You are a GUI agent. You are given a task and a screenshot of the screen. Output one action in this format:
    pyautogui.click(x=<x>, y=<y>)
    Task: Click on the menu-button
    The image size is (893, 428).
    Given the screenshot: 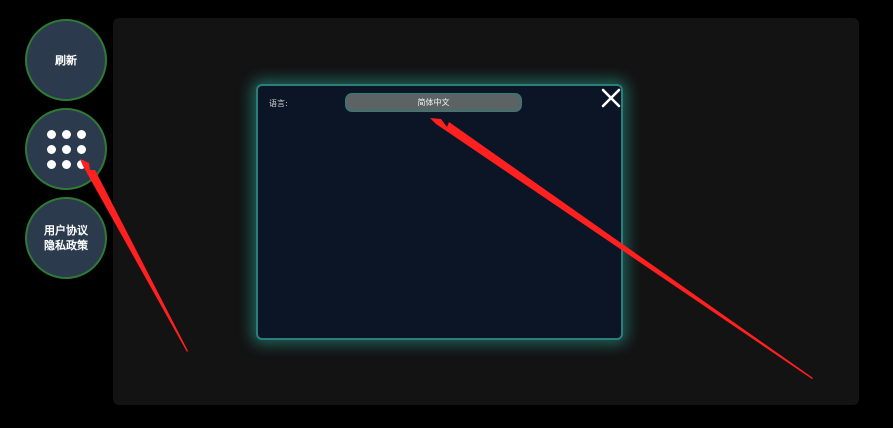 What is the action you would take?
    pyautogui.click(x=66, y=149)
    